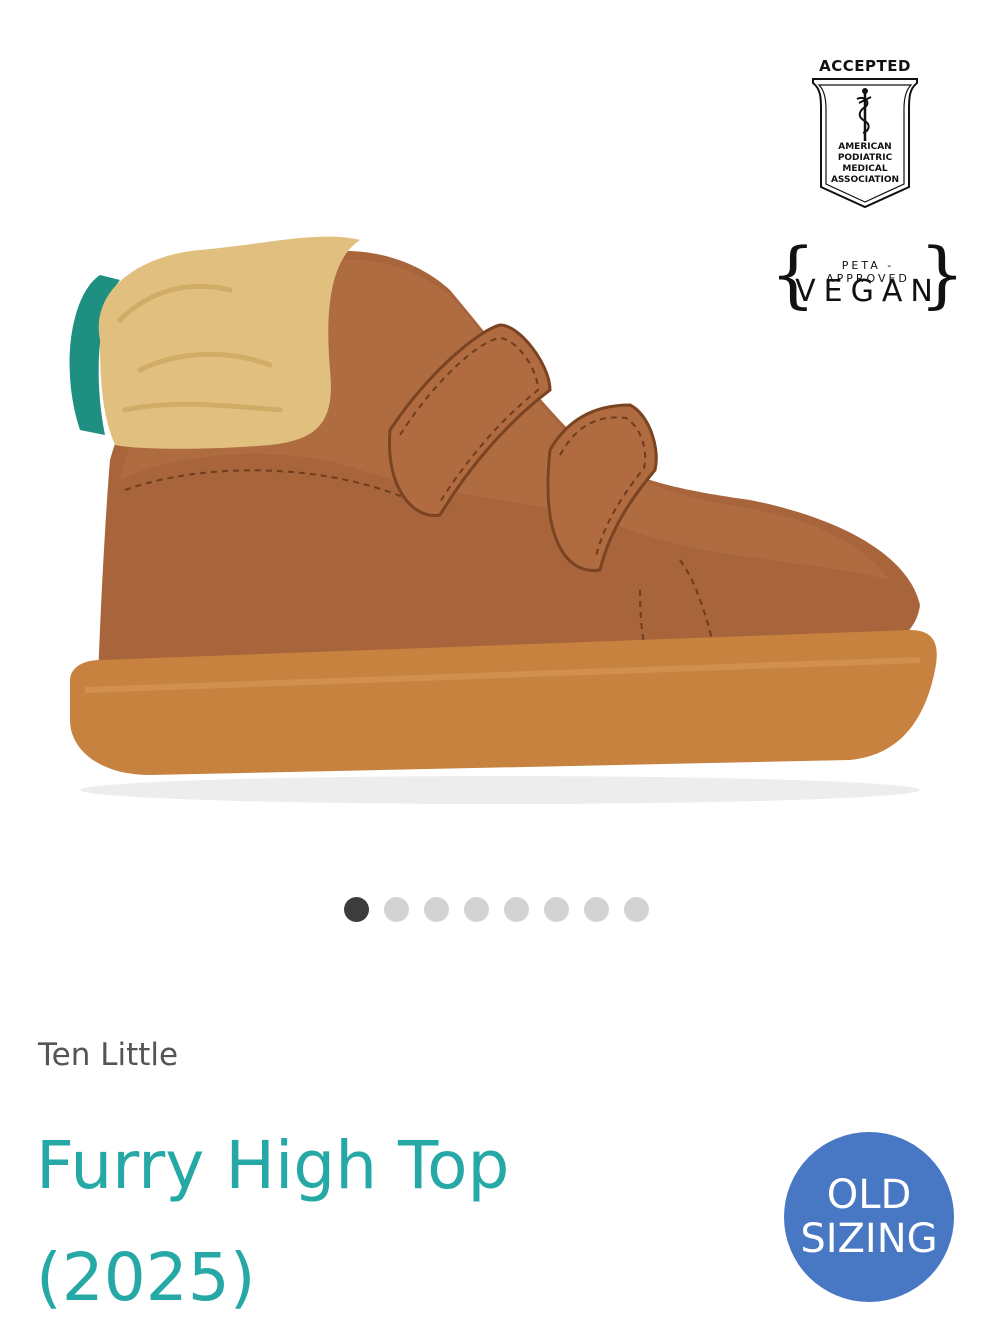 The width and height of the screenshot is (1000, 1333). Describe the element at coordinates (865, 66) in the screenshot. I see `apma-accepted-label: ACCEPTED` at that location.